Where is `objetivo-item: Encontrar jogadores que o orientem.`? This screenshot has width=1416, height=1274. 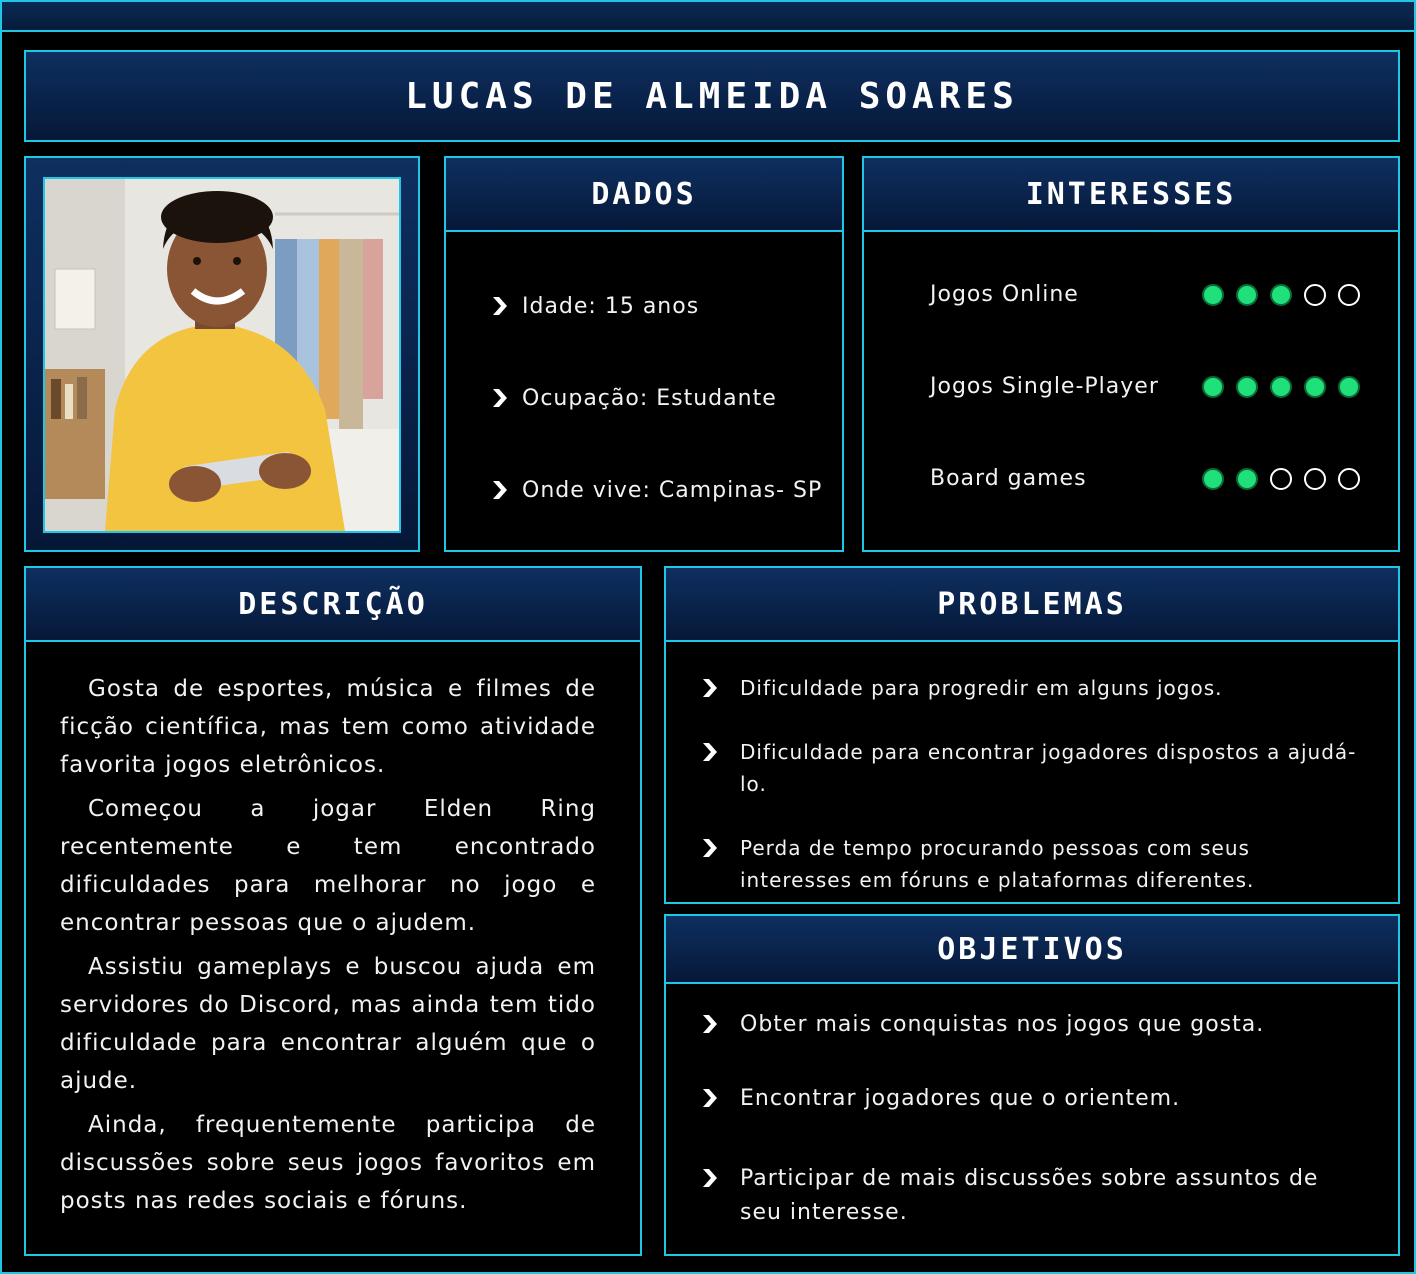
objetivo-item: Encontrar jogadores que o orientem. is located at coordinates (1030, 1099).